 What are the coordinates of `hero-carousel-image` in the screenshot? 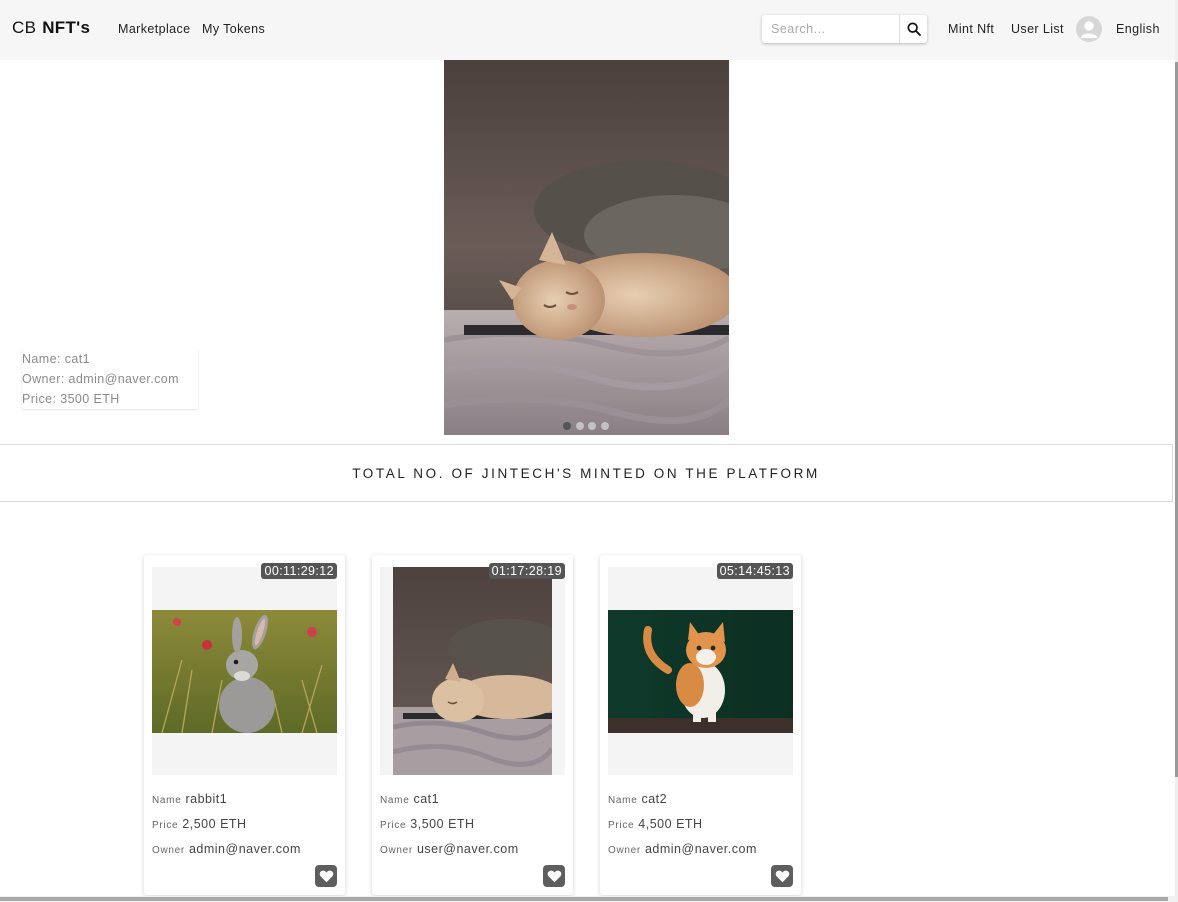 It's located at (586, 247).